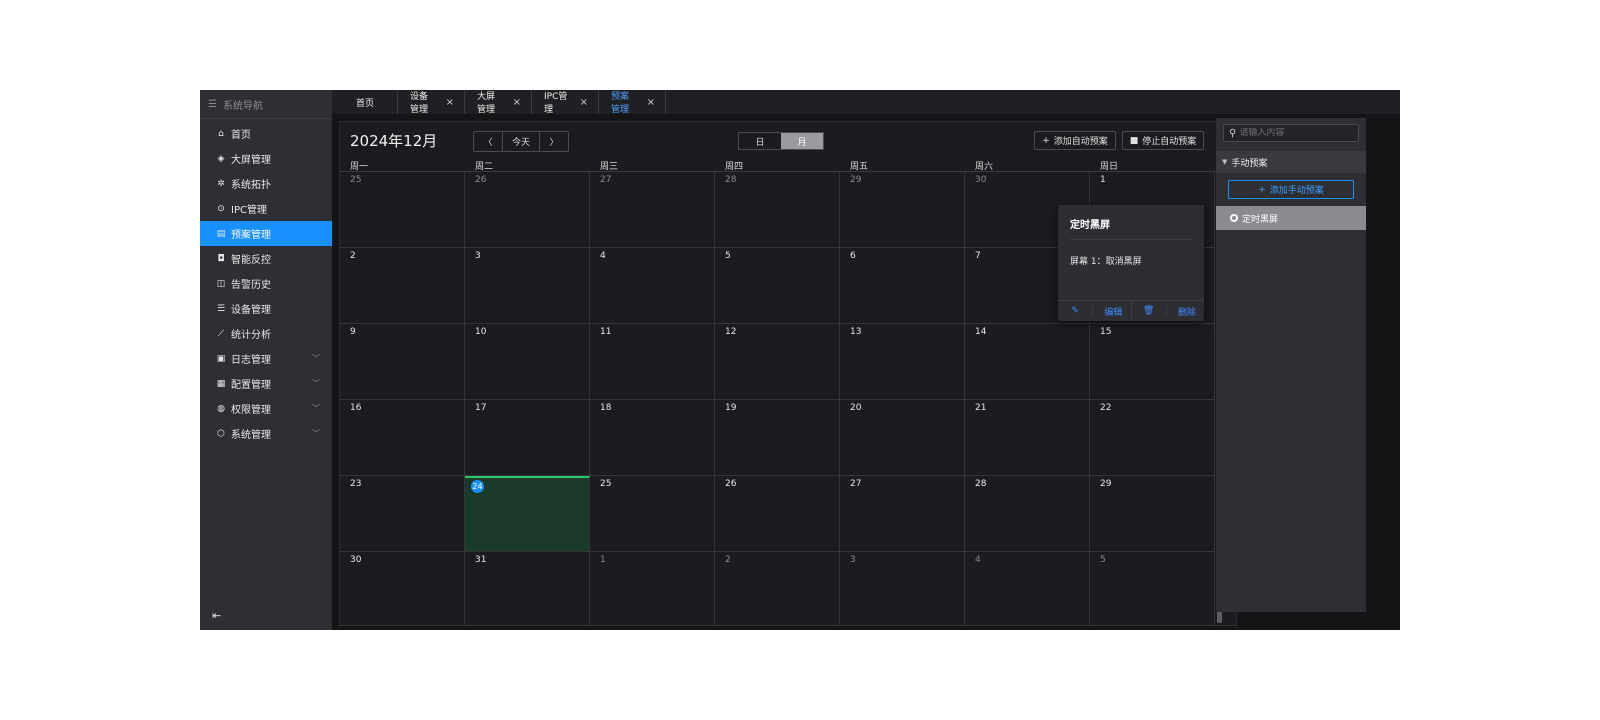 Image resolution: width=1600 pixels, height=720 pixels. I want to click on day-number: 7, so click(978, 256).